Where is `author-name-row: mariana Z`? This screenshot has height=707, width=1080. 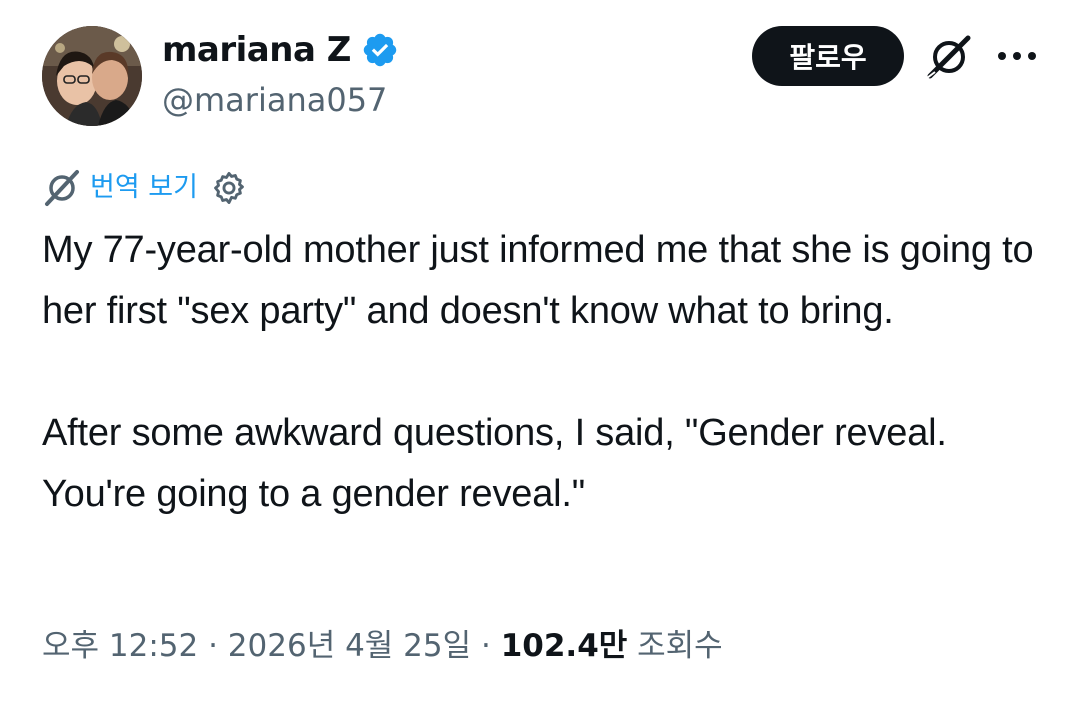
author-name-row: mariana Z is located at coordinates (280, 50).